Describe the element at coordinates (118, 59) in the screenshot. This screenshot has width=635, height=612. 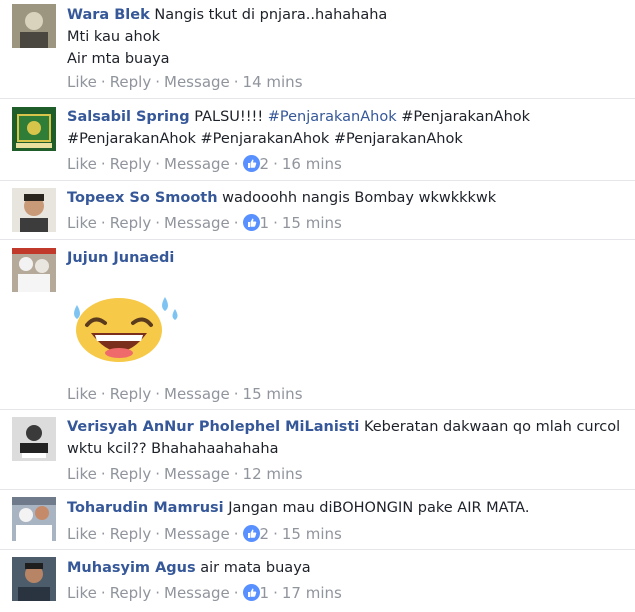
I see `comment-text: Air mta buaya` at that location.